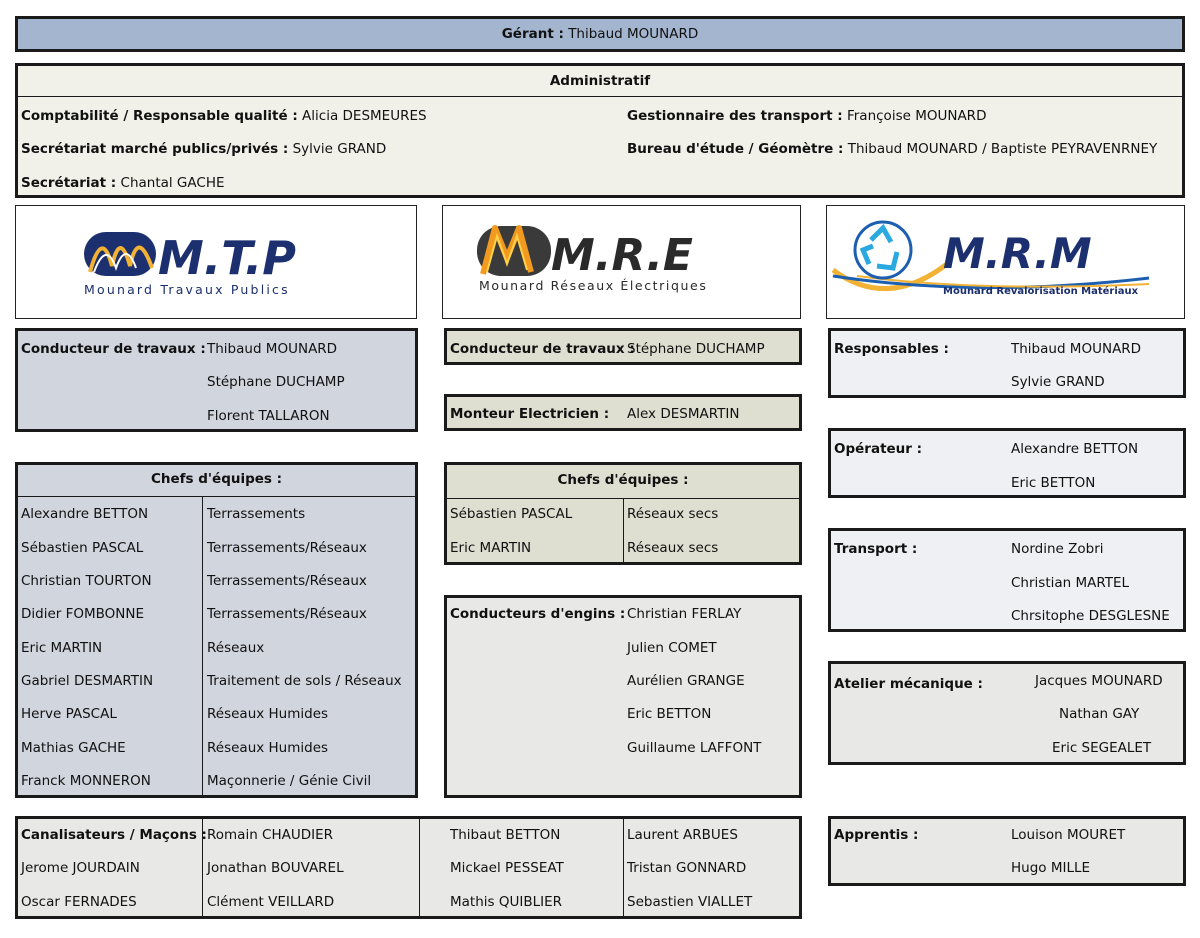 The width and height of the screenshot is (1200, 938). Describe the element at coordinates (85, 514) in the screenshot. I see `table-row-name: Alexandre BETTON` at that location.